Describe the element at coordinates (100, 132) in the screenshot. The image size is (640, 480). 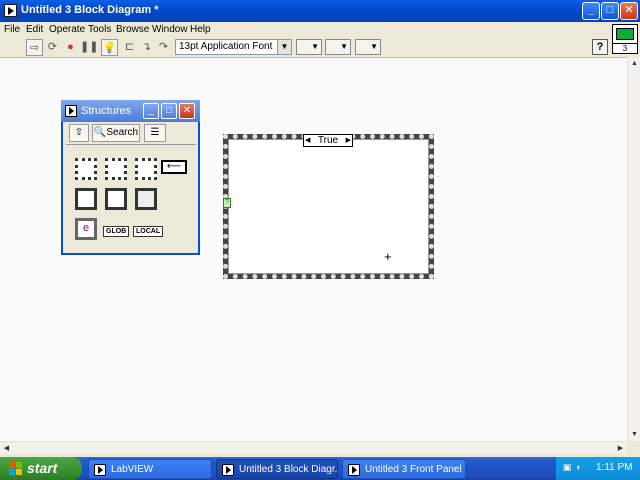
I see `magnifier-icon: 🔍` at that location.